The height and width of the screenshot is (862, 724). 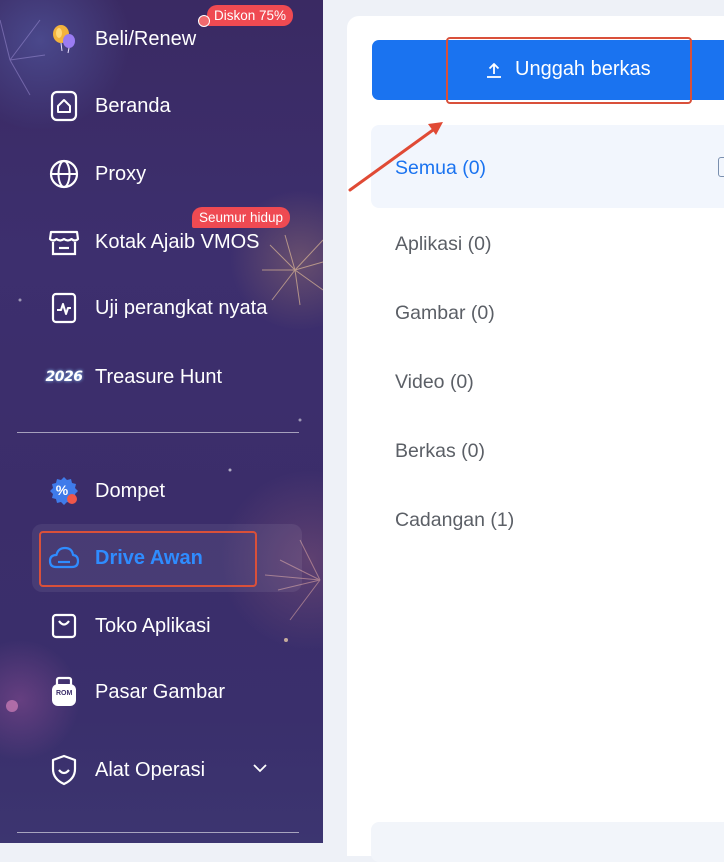 What do you see at coordinates (64, 692) in the screenshot?
I see `rom-icon: ROM` at bounding box center [64, 692].